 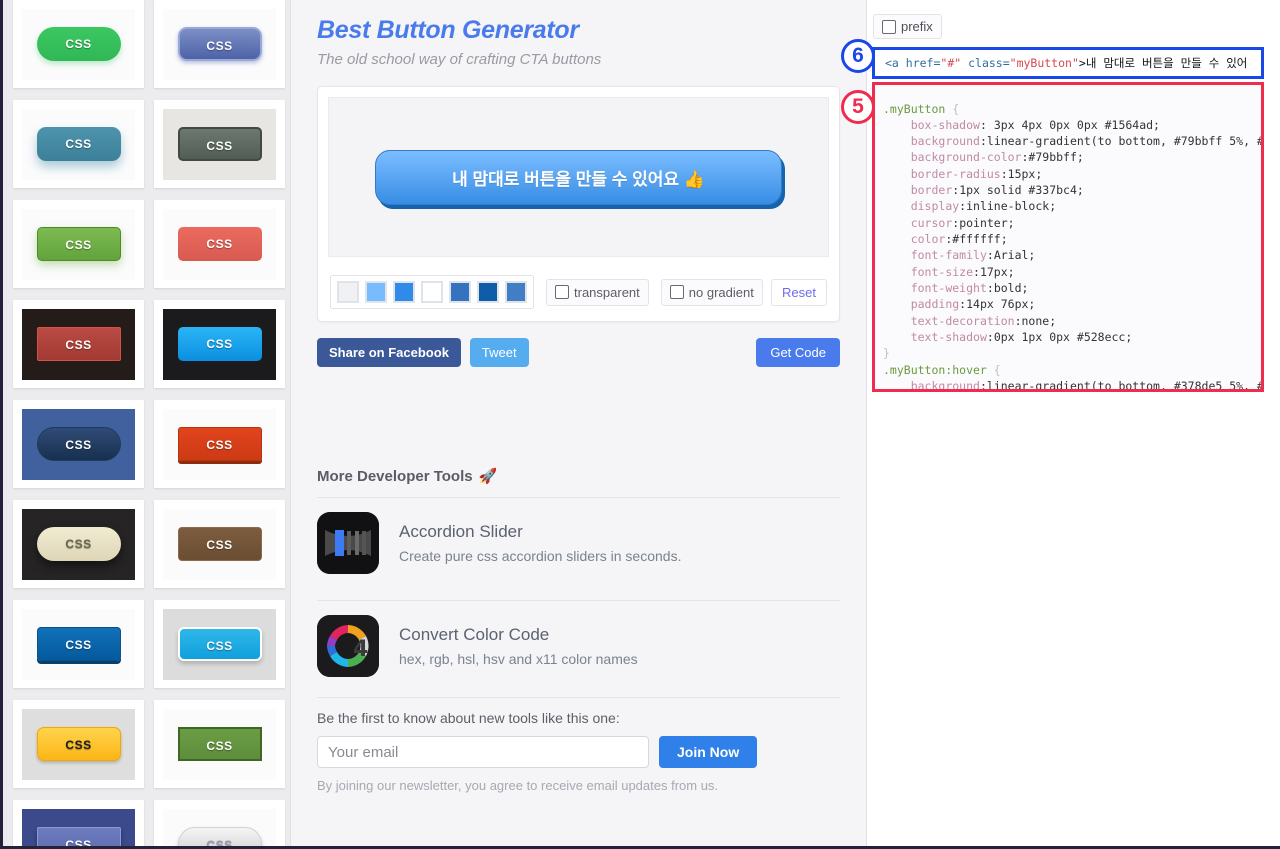 I want to click on tool-description: hex, rgb, hsl, hsv and x11 color names, so click(x=518, y=658).